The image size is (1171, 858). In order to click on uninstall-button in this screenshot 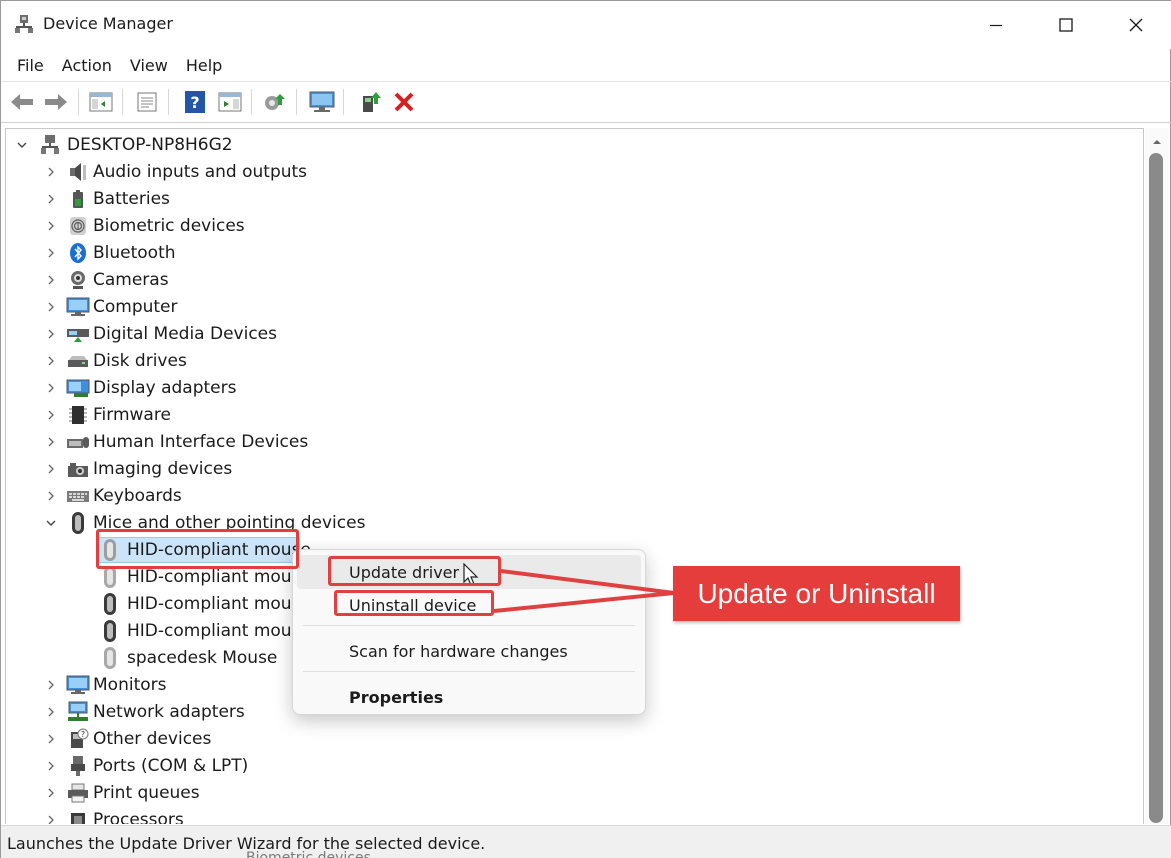, I will do `click(404, 102)`.